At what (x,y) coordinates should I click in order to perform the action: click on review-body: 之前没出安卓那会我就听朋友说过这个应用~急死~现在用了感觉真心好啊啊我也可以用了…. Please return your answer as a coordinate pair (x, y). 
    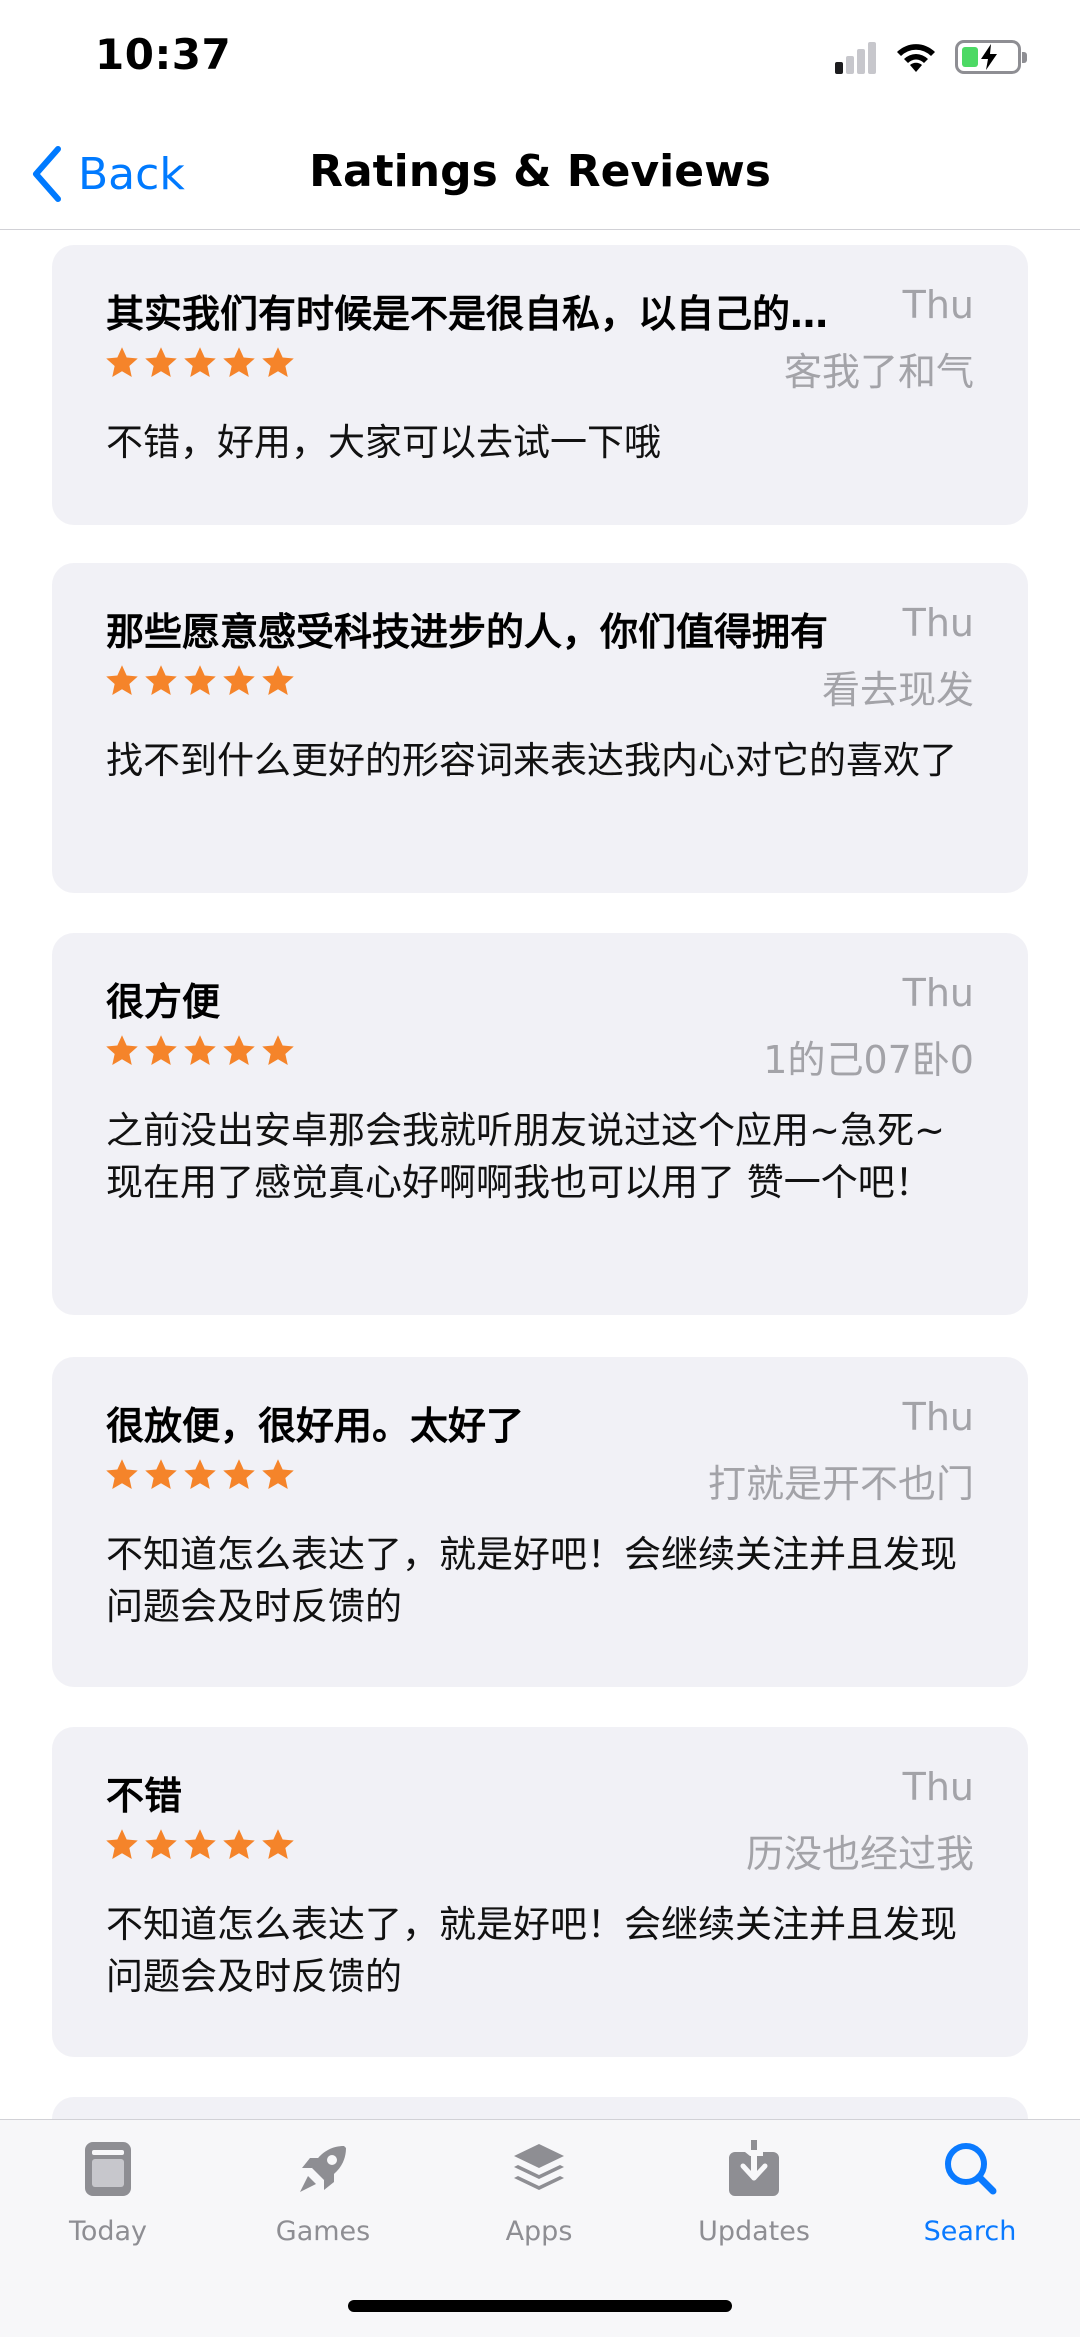
    Looking at the image, I should click on (526, 1156).